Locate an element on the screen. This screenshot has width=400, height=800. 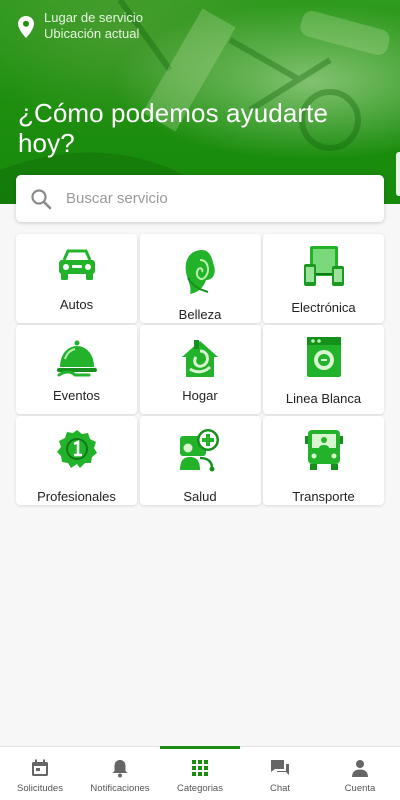
category-label: Belleza is located at coordinates (200, 314).